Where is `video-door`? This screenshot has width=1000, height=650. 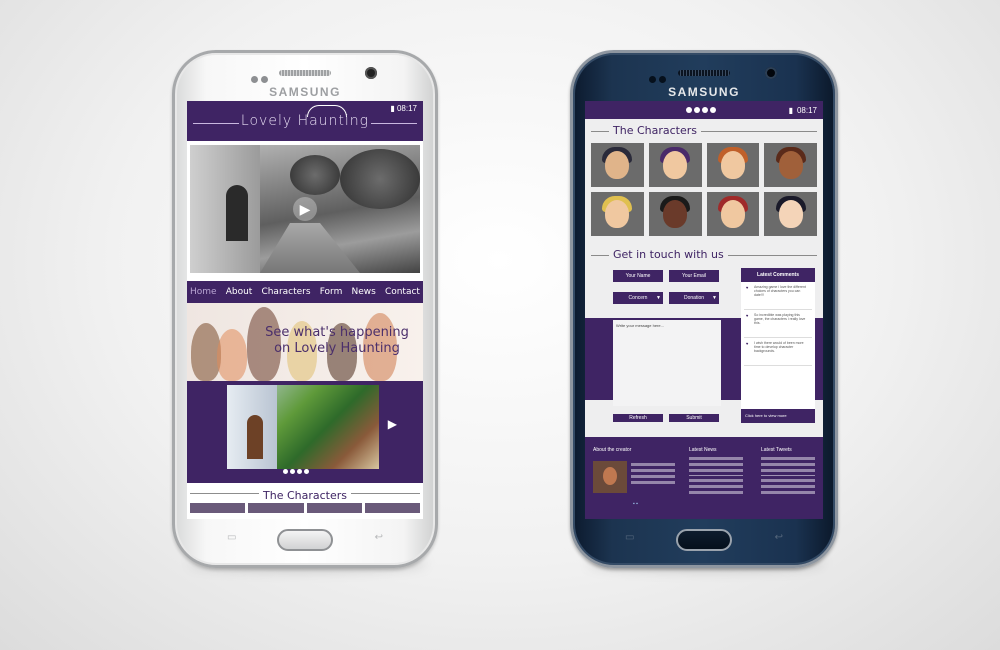 video-door is located at coordinates (237, 213).